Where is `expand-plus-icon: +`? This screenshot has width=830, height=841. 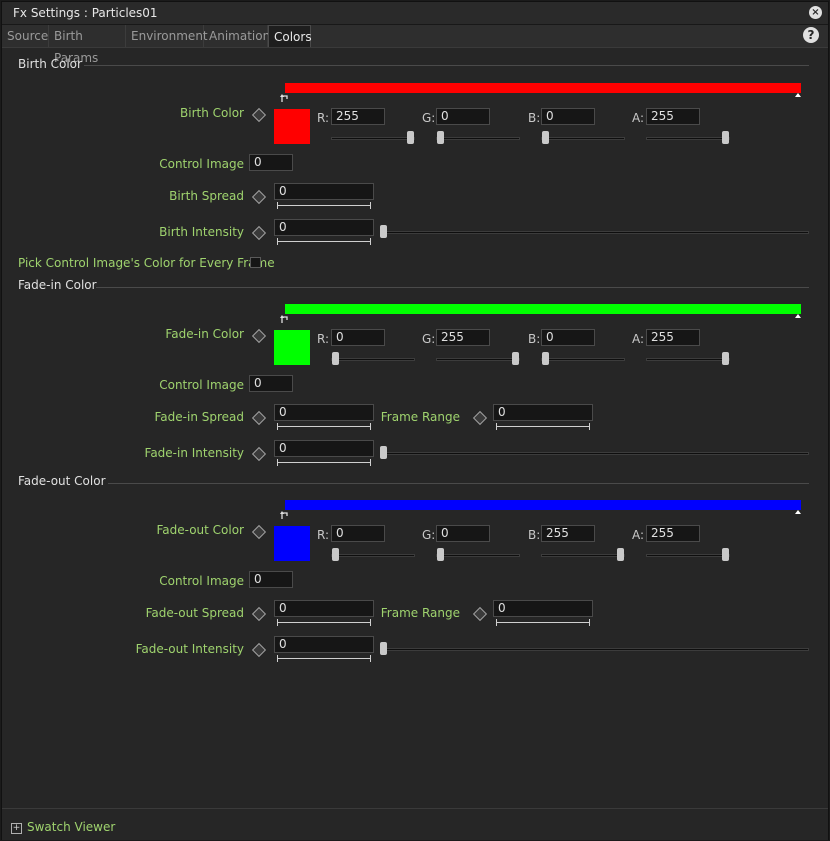
expand-plus-icon: + is located at coordinates (16, 828).